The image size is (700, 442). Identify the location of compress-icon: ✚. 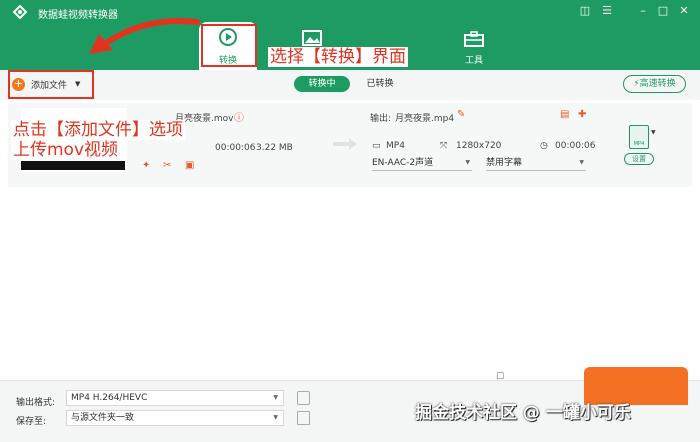
(582, 114).